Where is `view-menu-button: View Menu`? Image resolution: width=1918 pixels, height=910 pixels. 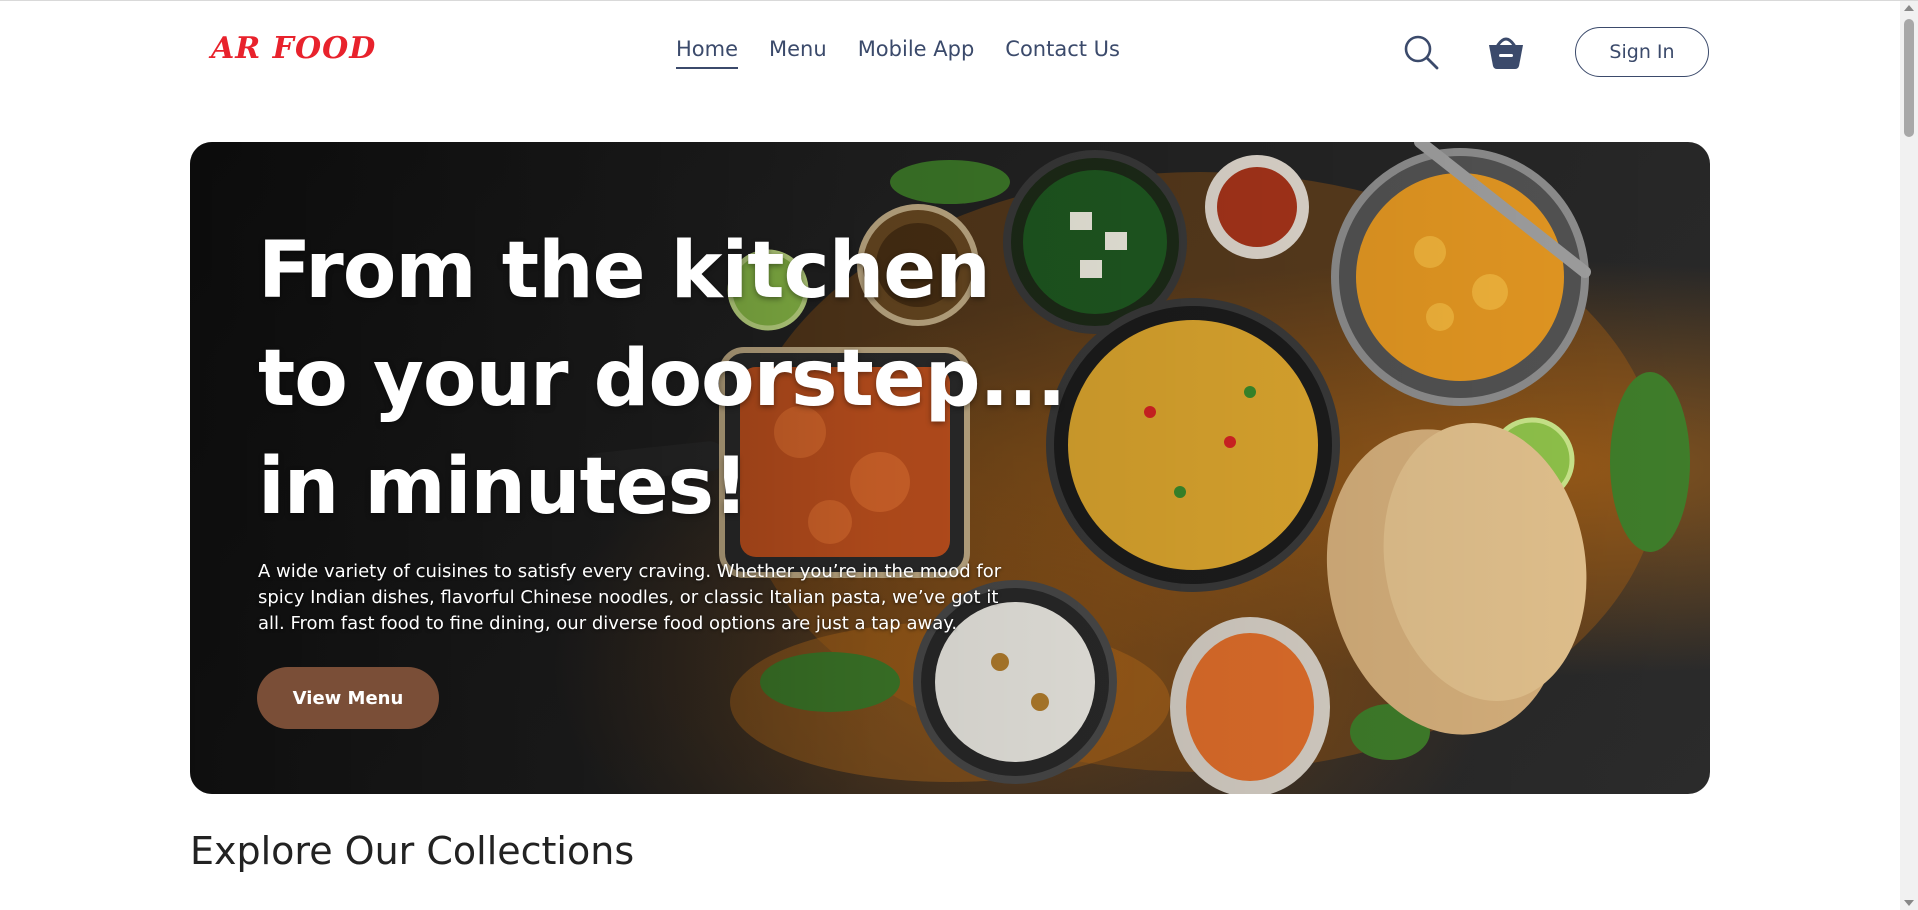 view-menu-button: View Menu is located at coordinates (348, 698).